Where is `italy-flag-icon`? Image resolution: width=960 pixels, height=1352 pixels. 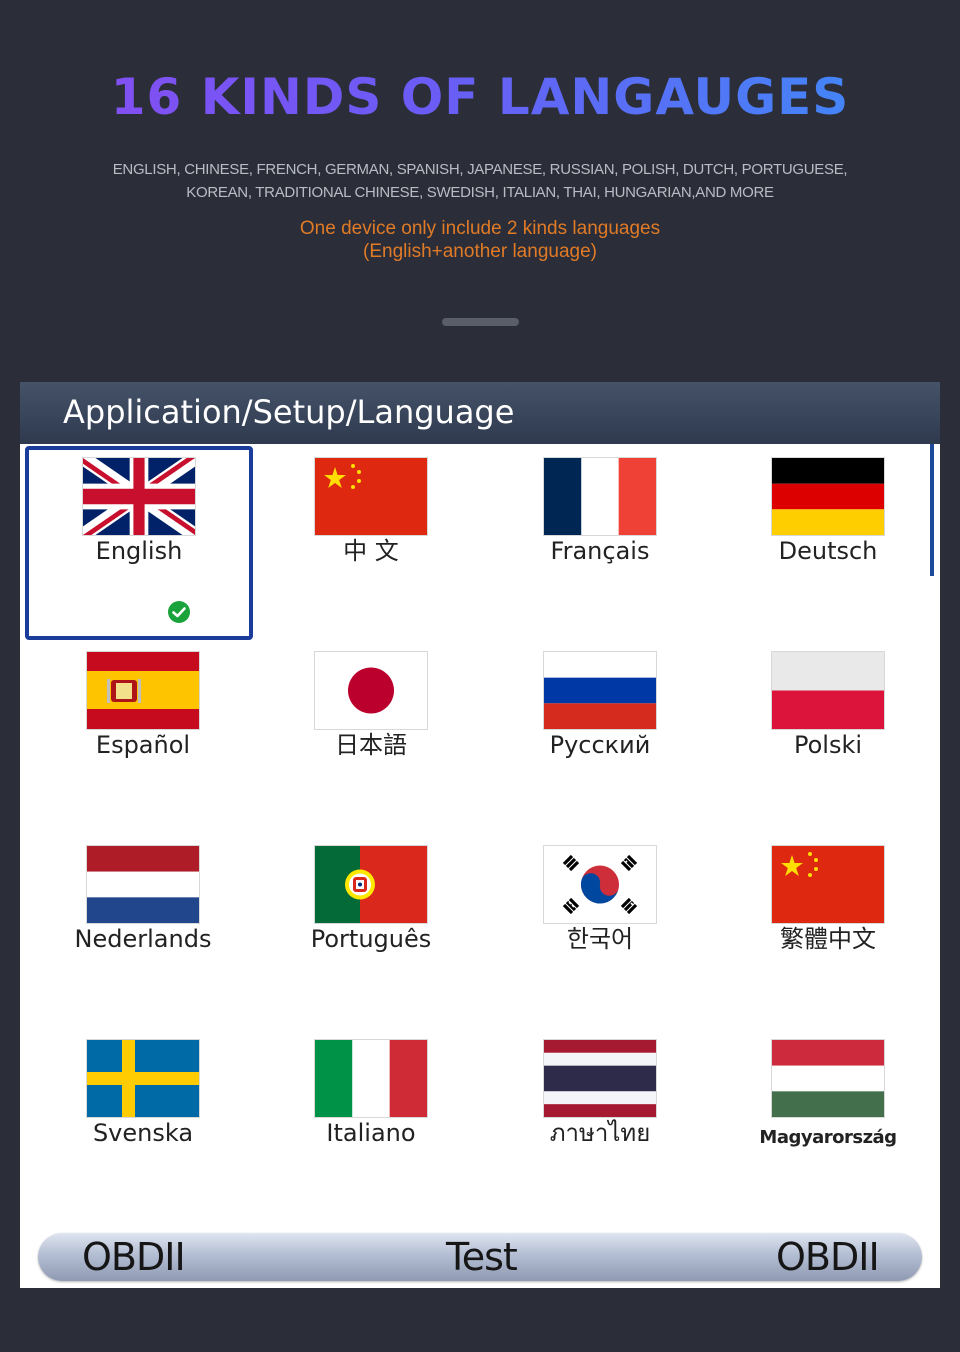
italy-flag-icon is located at coordinates (371, 1078).